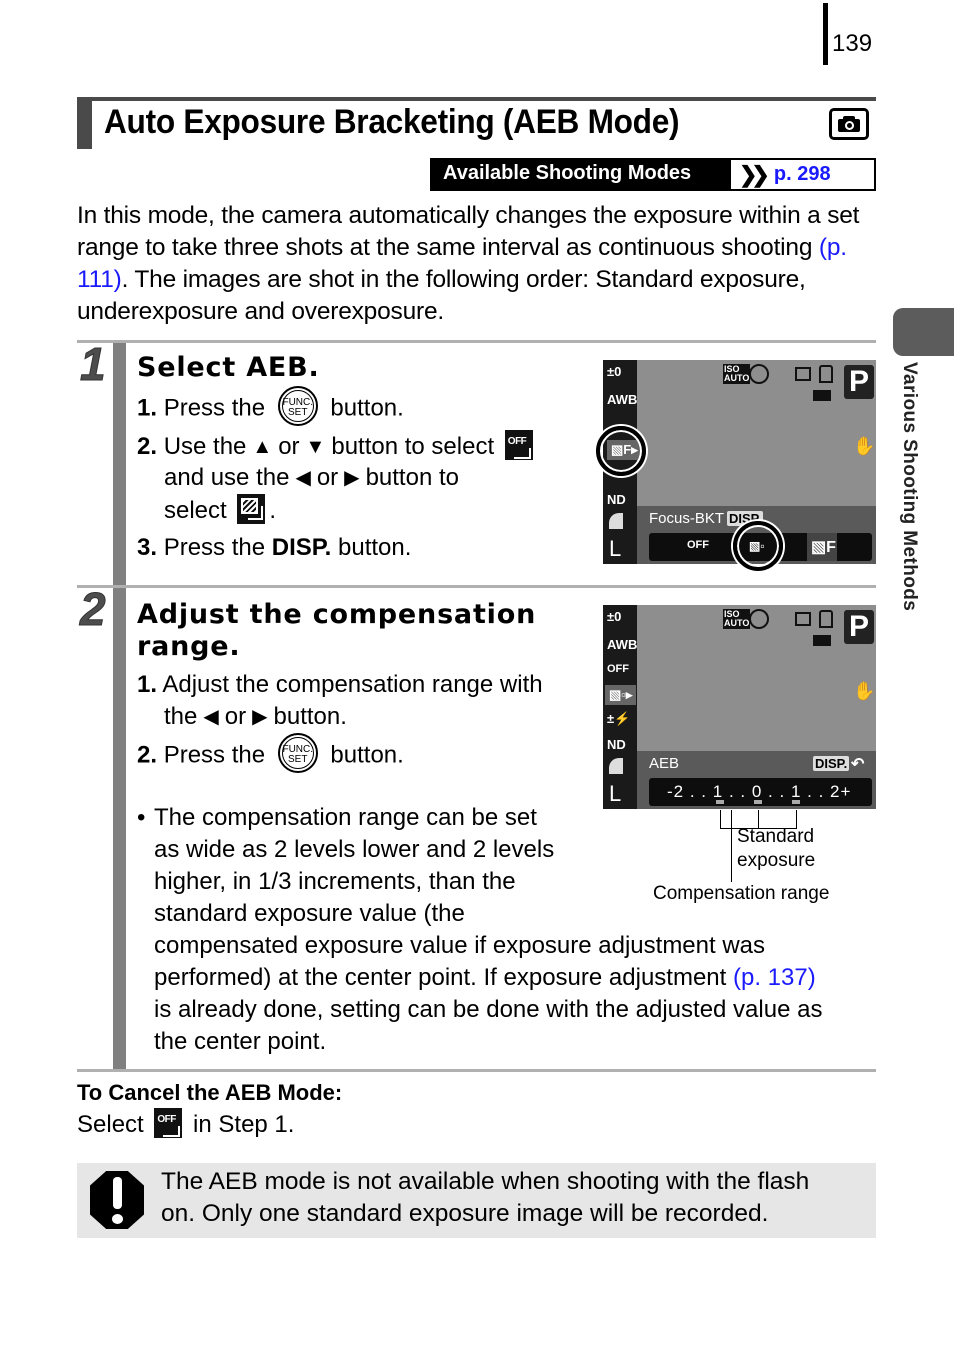  I want to click on instruction-text: and use the, so click(227, 477).